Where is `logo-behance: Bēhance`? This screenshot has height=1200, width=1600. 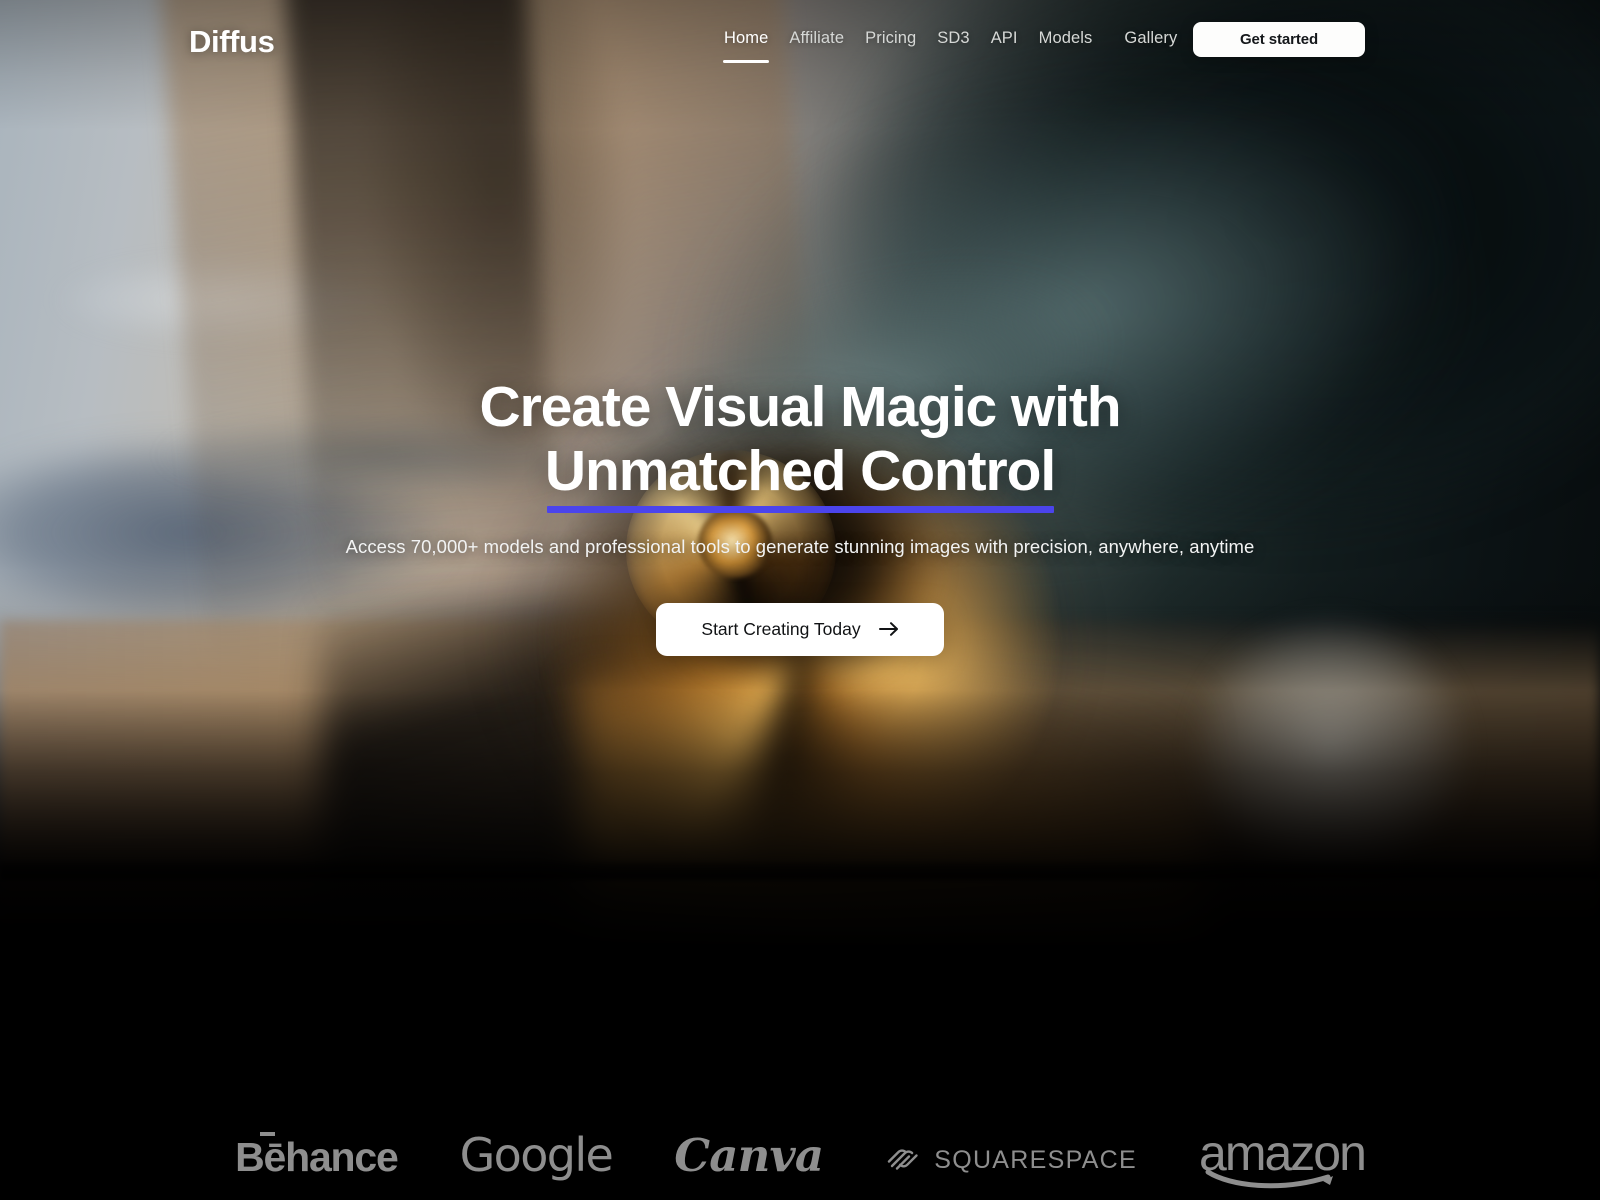 logo-behance: Bēhance is located at coordinates (317, 1156).